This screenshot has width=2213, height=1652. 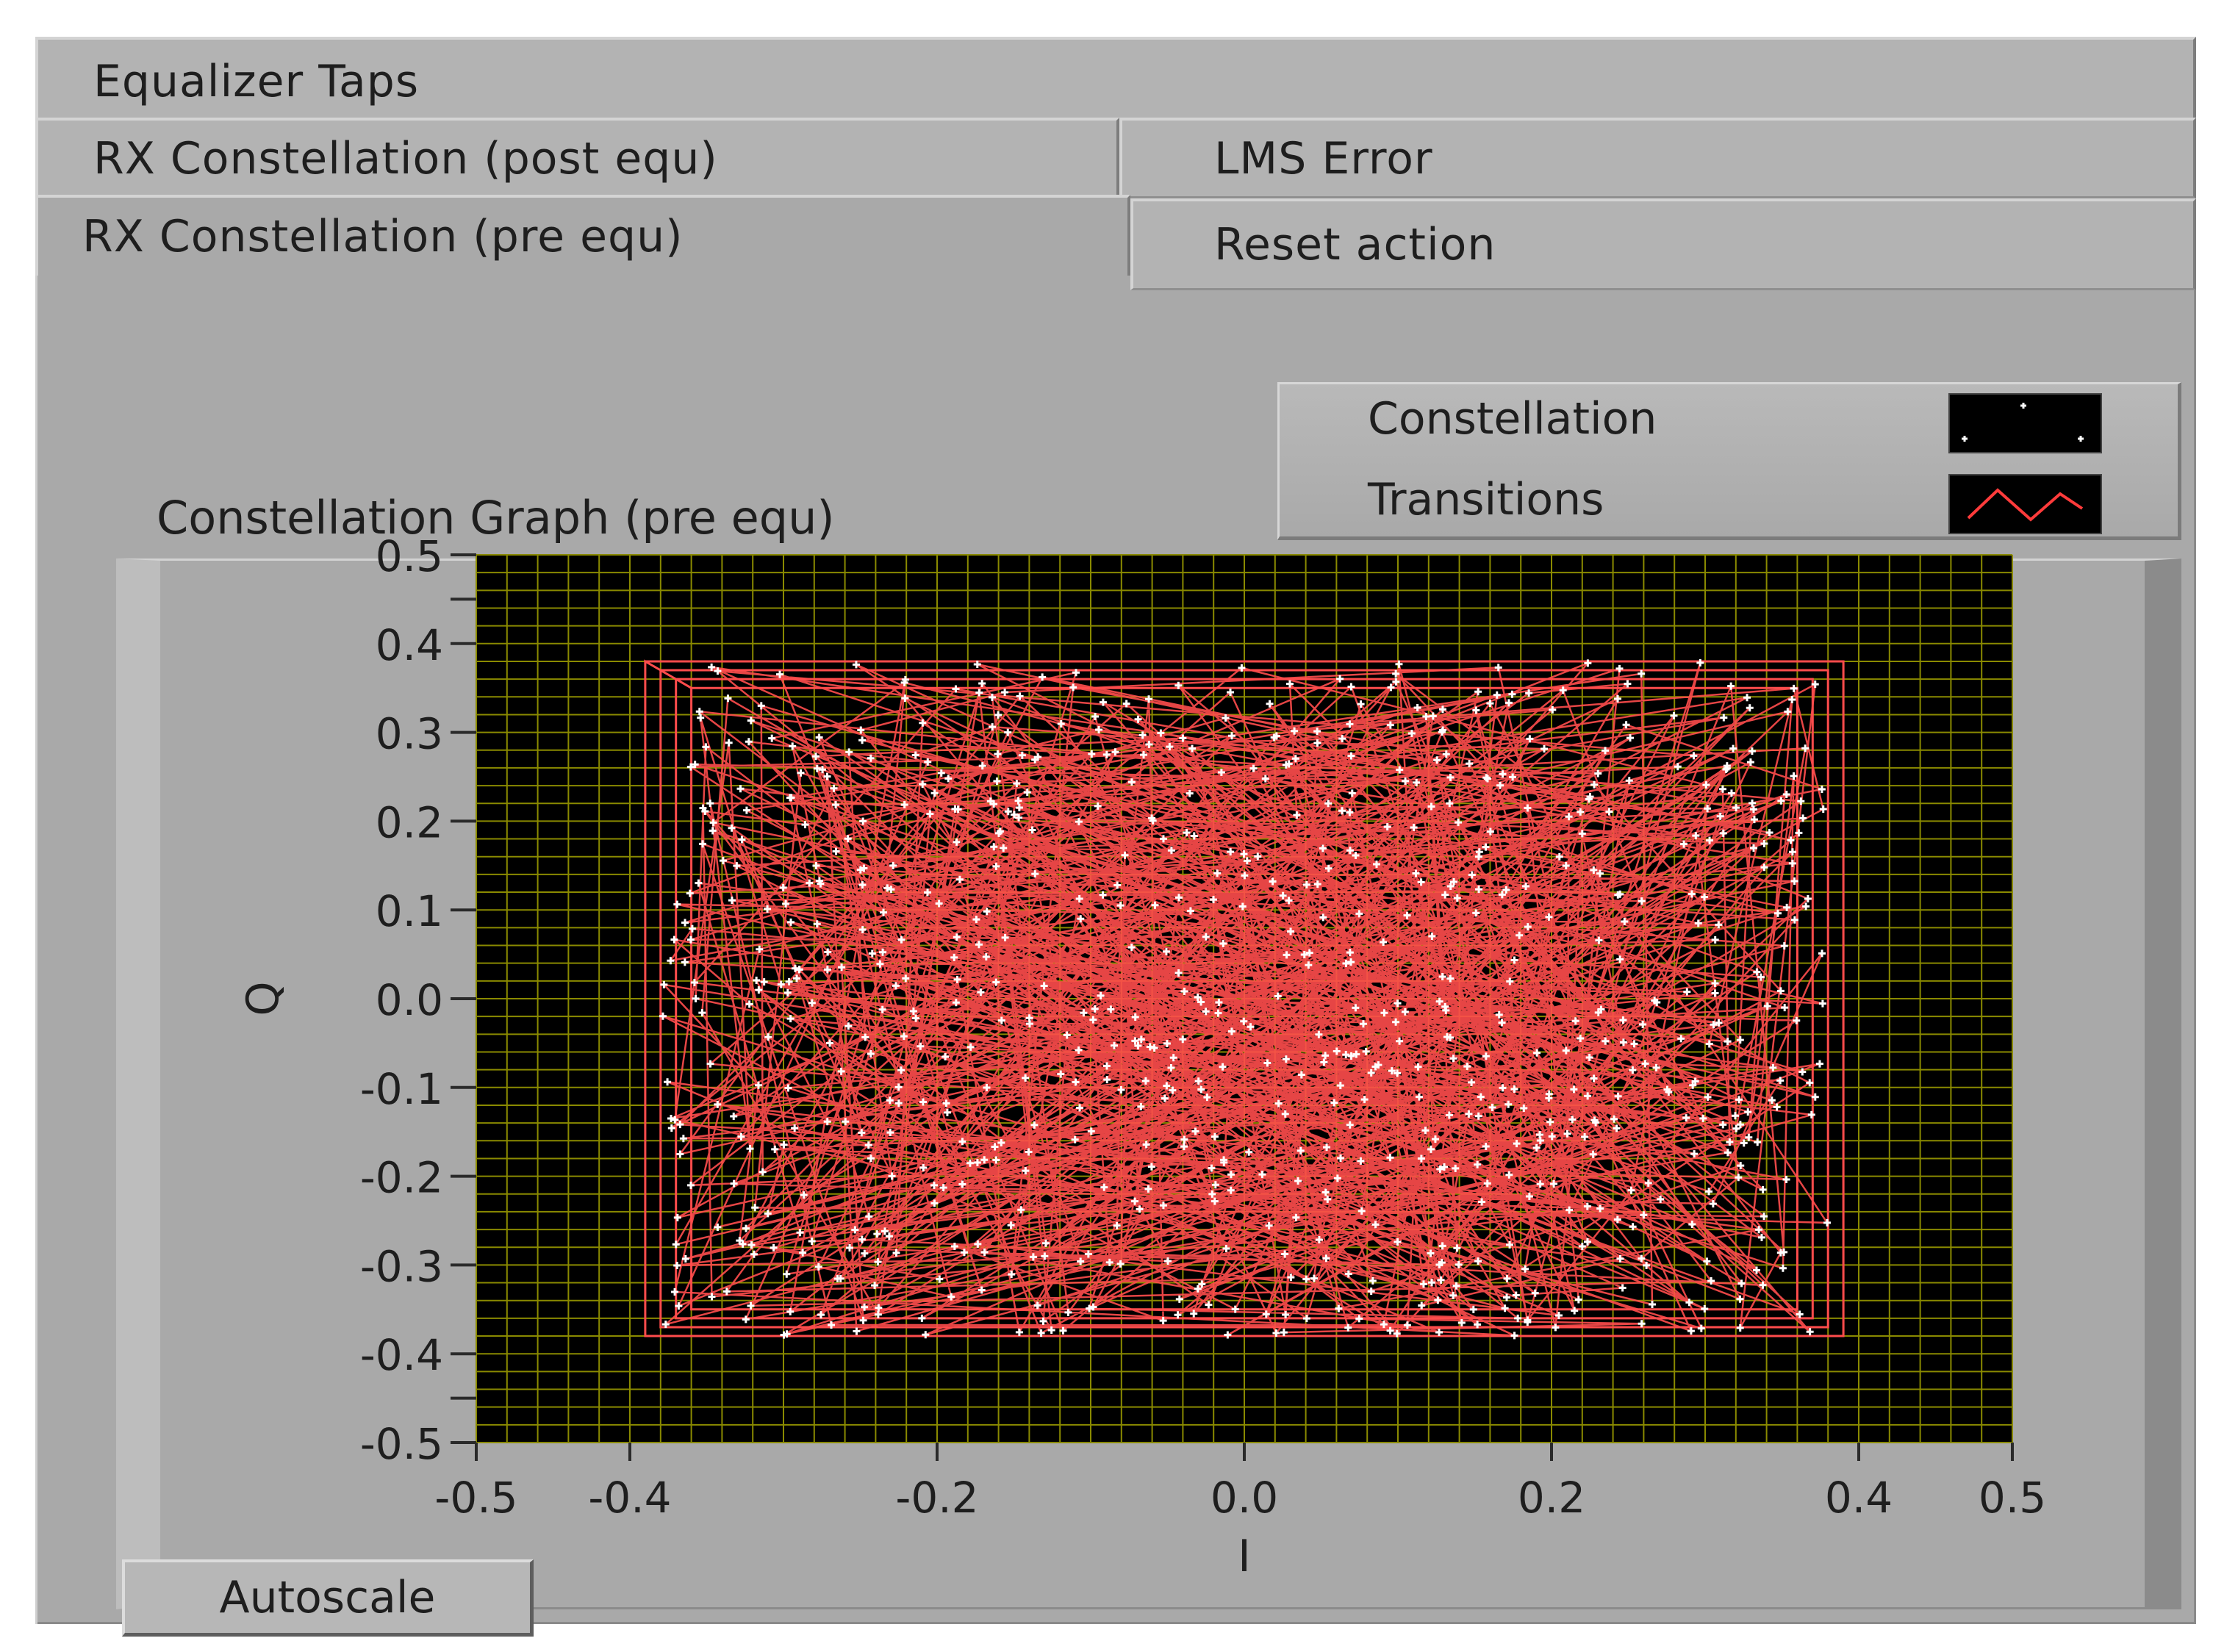 What do you see at coordinates (1551, 1498) in the screenshot?
I see `x-tick-label: 0.2` at bounding box center [1551, 1498].